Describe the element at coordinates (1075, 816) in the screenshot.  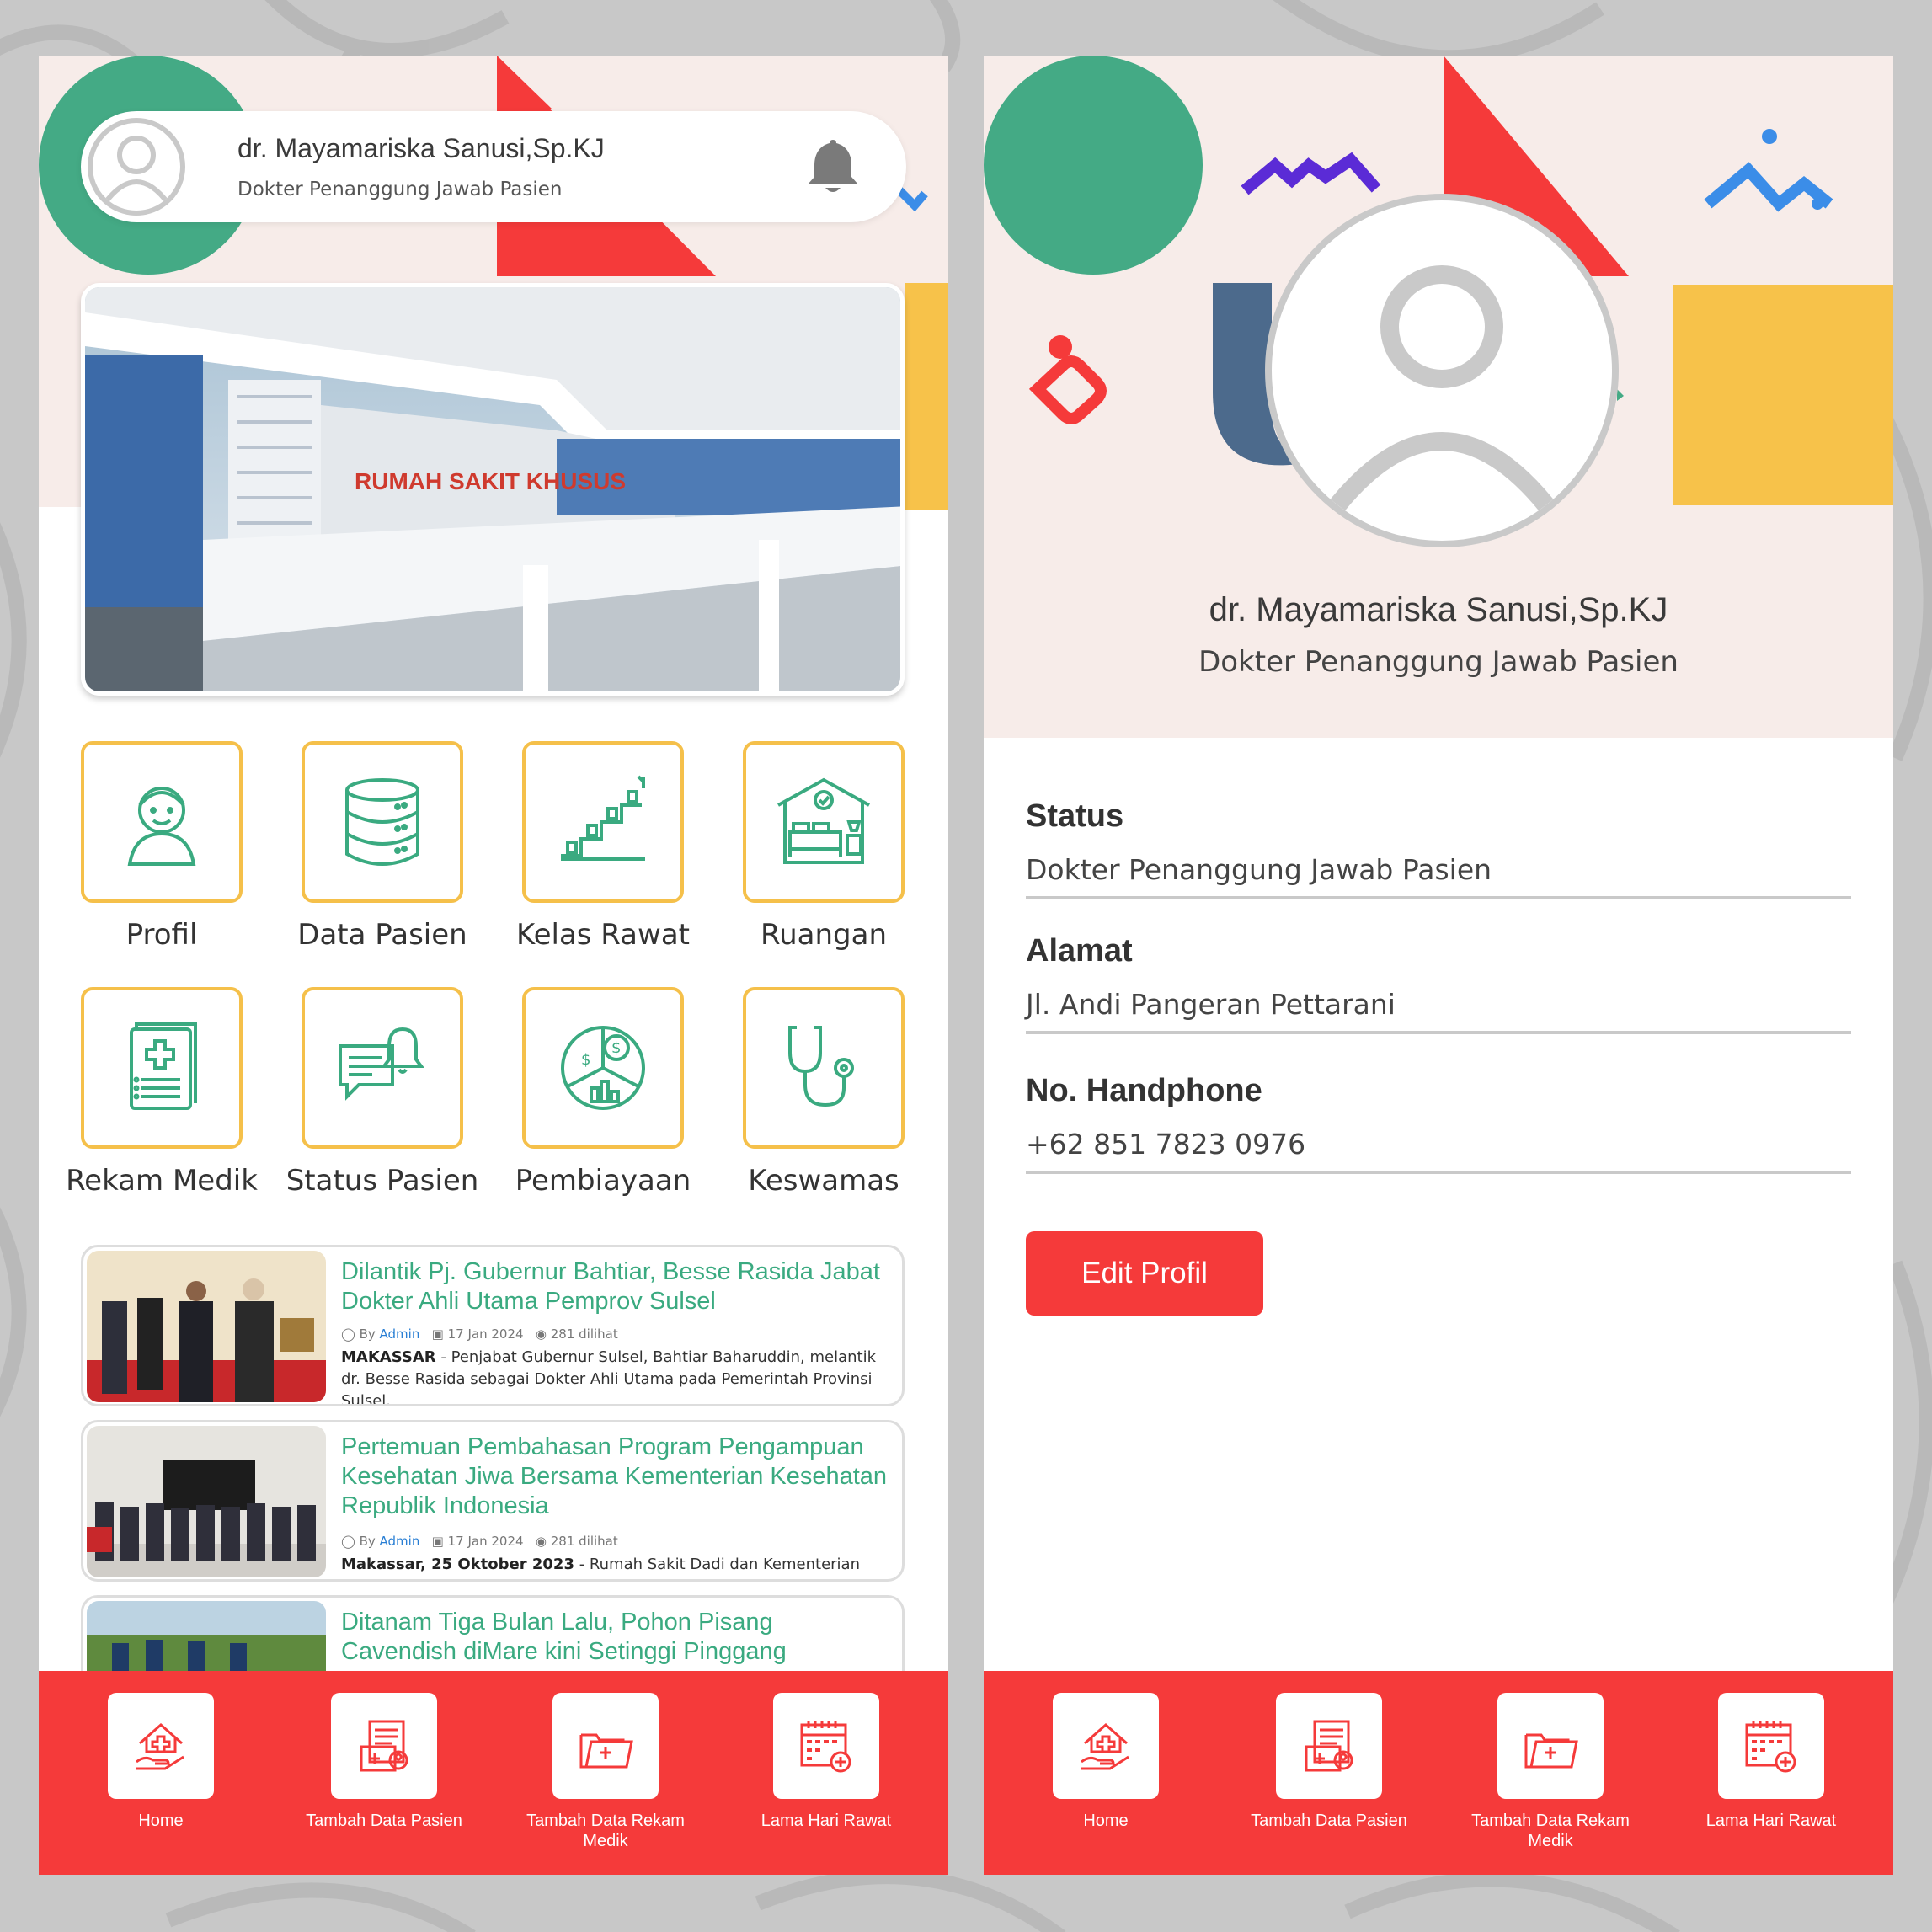
I see `field-label: Status` at that location.